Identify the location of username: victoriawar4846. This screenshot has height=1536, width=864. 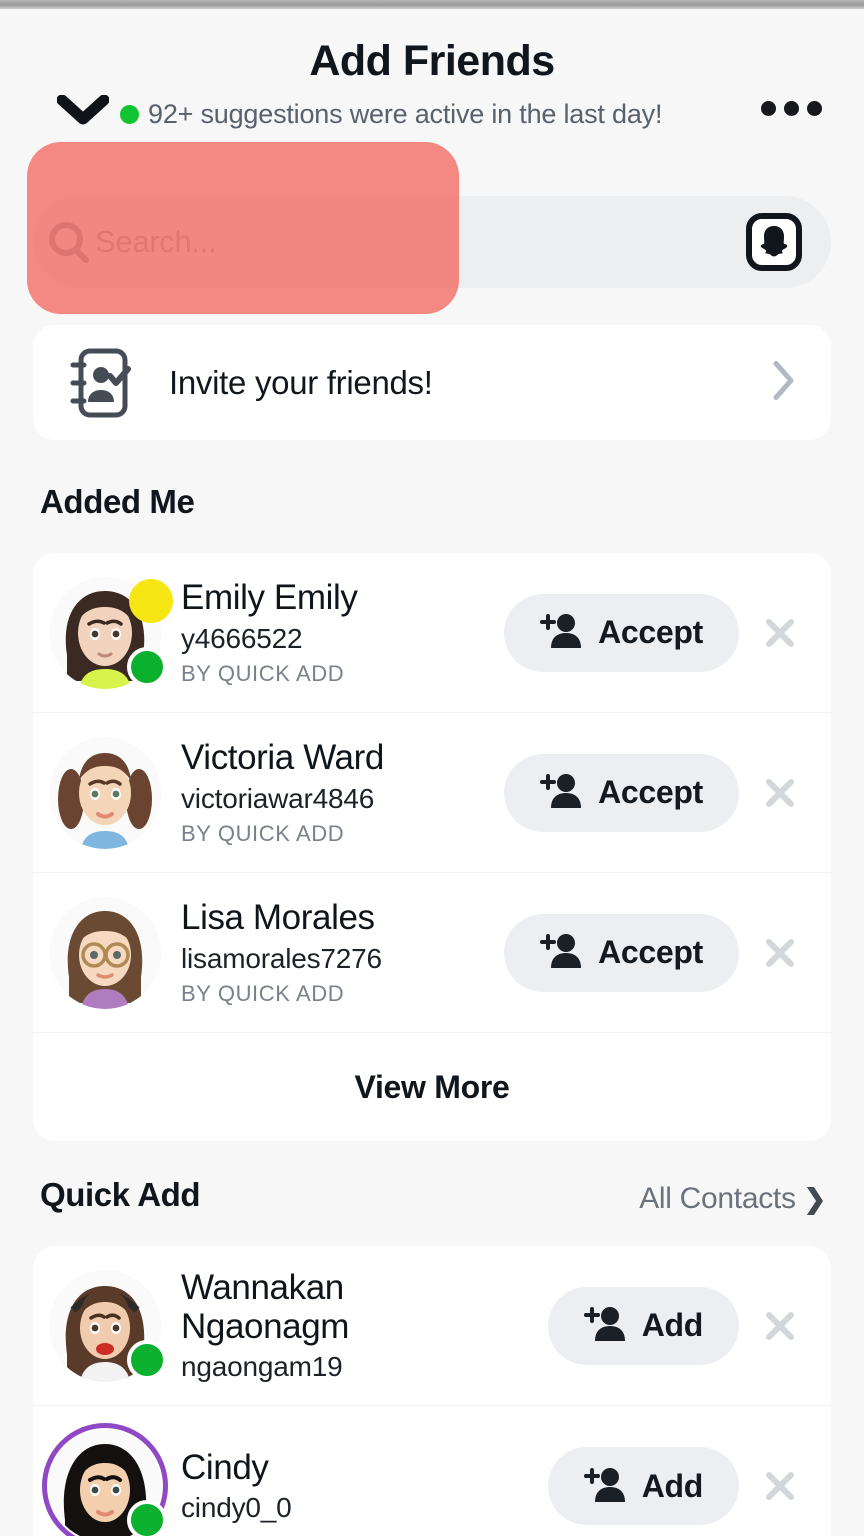
(278, 798).